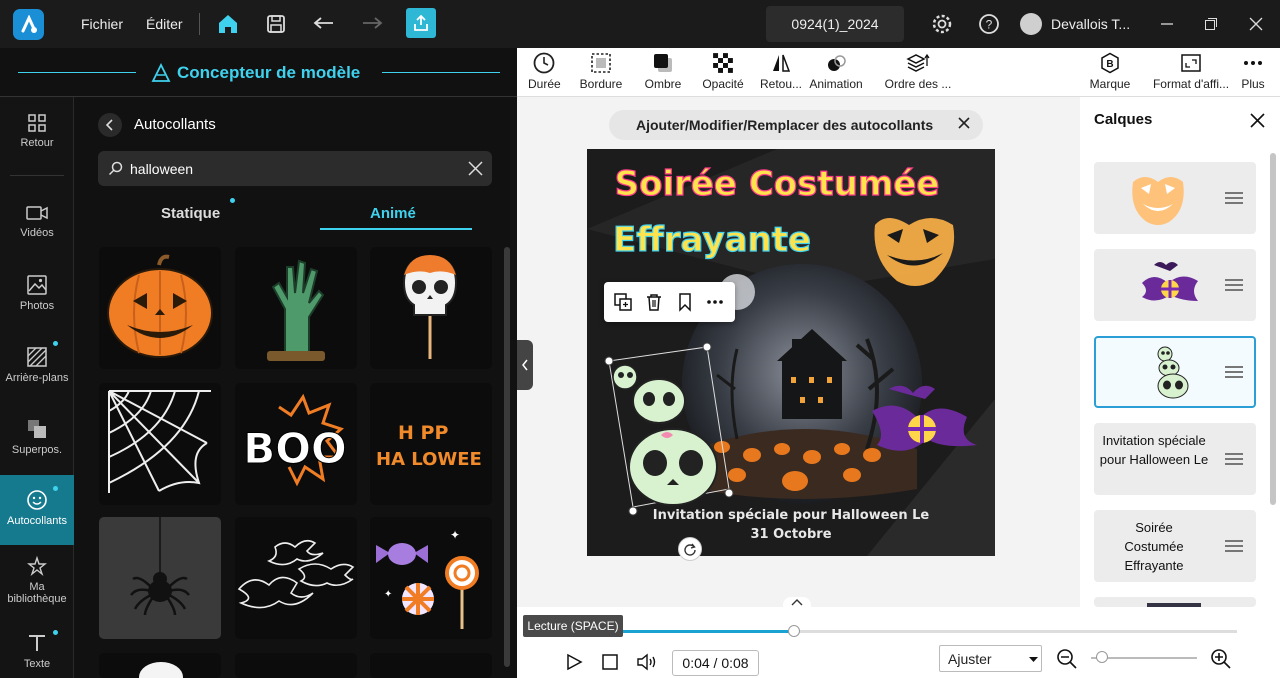 The width and height of the screenshot is (1280, 678). I want to click on tool-border: Bordure, so click(601, 71).